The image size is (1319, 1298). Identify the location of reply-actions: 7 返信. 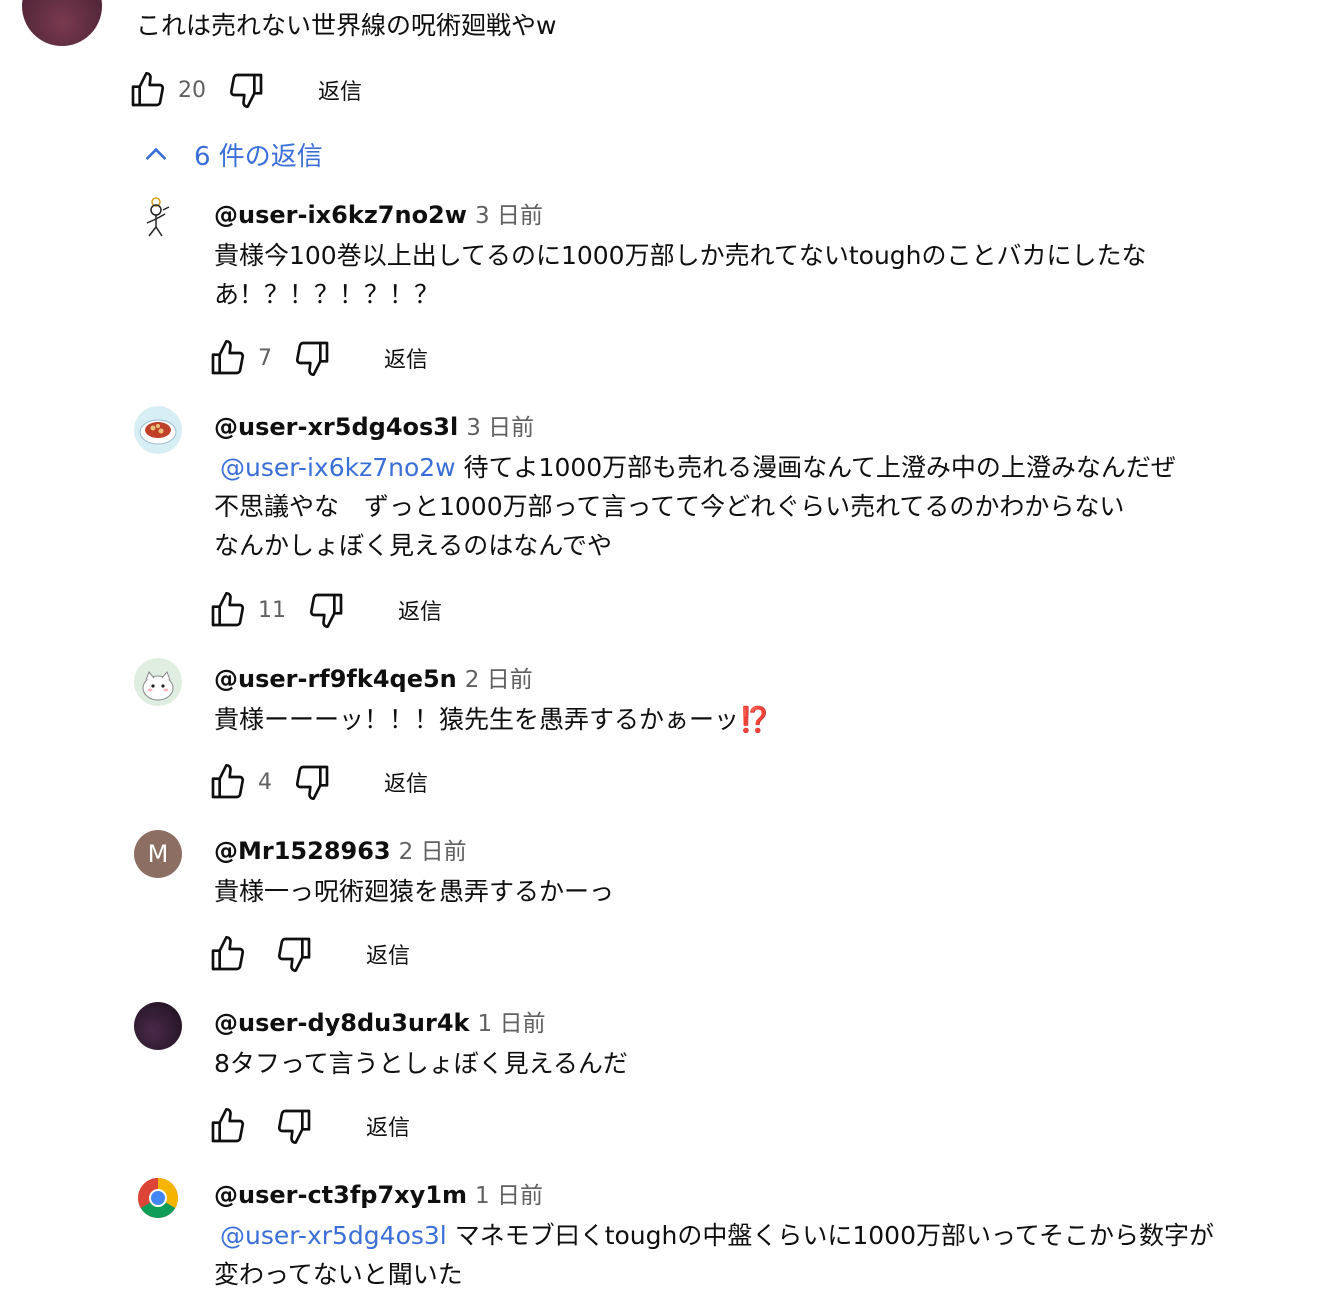
(318, 358).